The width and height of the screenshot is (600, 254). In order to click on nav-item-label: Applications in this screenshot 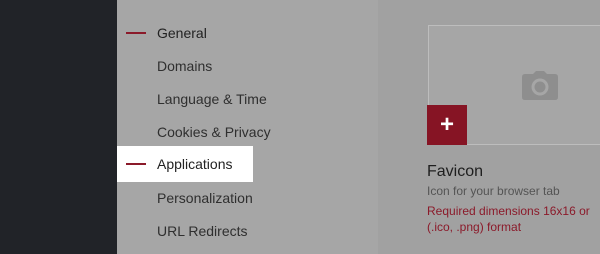, I will do `click(195, 164)`.